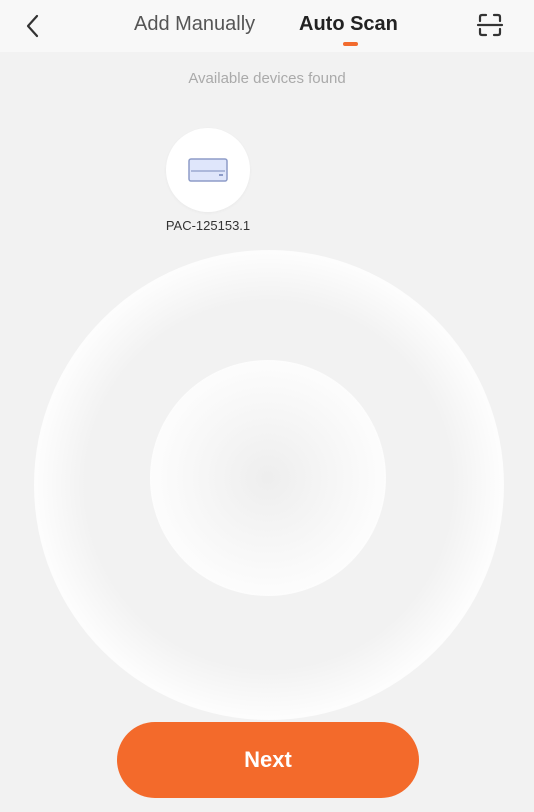 Image resolution: width=534 pixels, height=812 pixels. What do you see at coordinates (208, 225) in the screenshot?
I see `device-name: PAC-125153.1` at bounding box center [208, 225].